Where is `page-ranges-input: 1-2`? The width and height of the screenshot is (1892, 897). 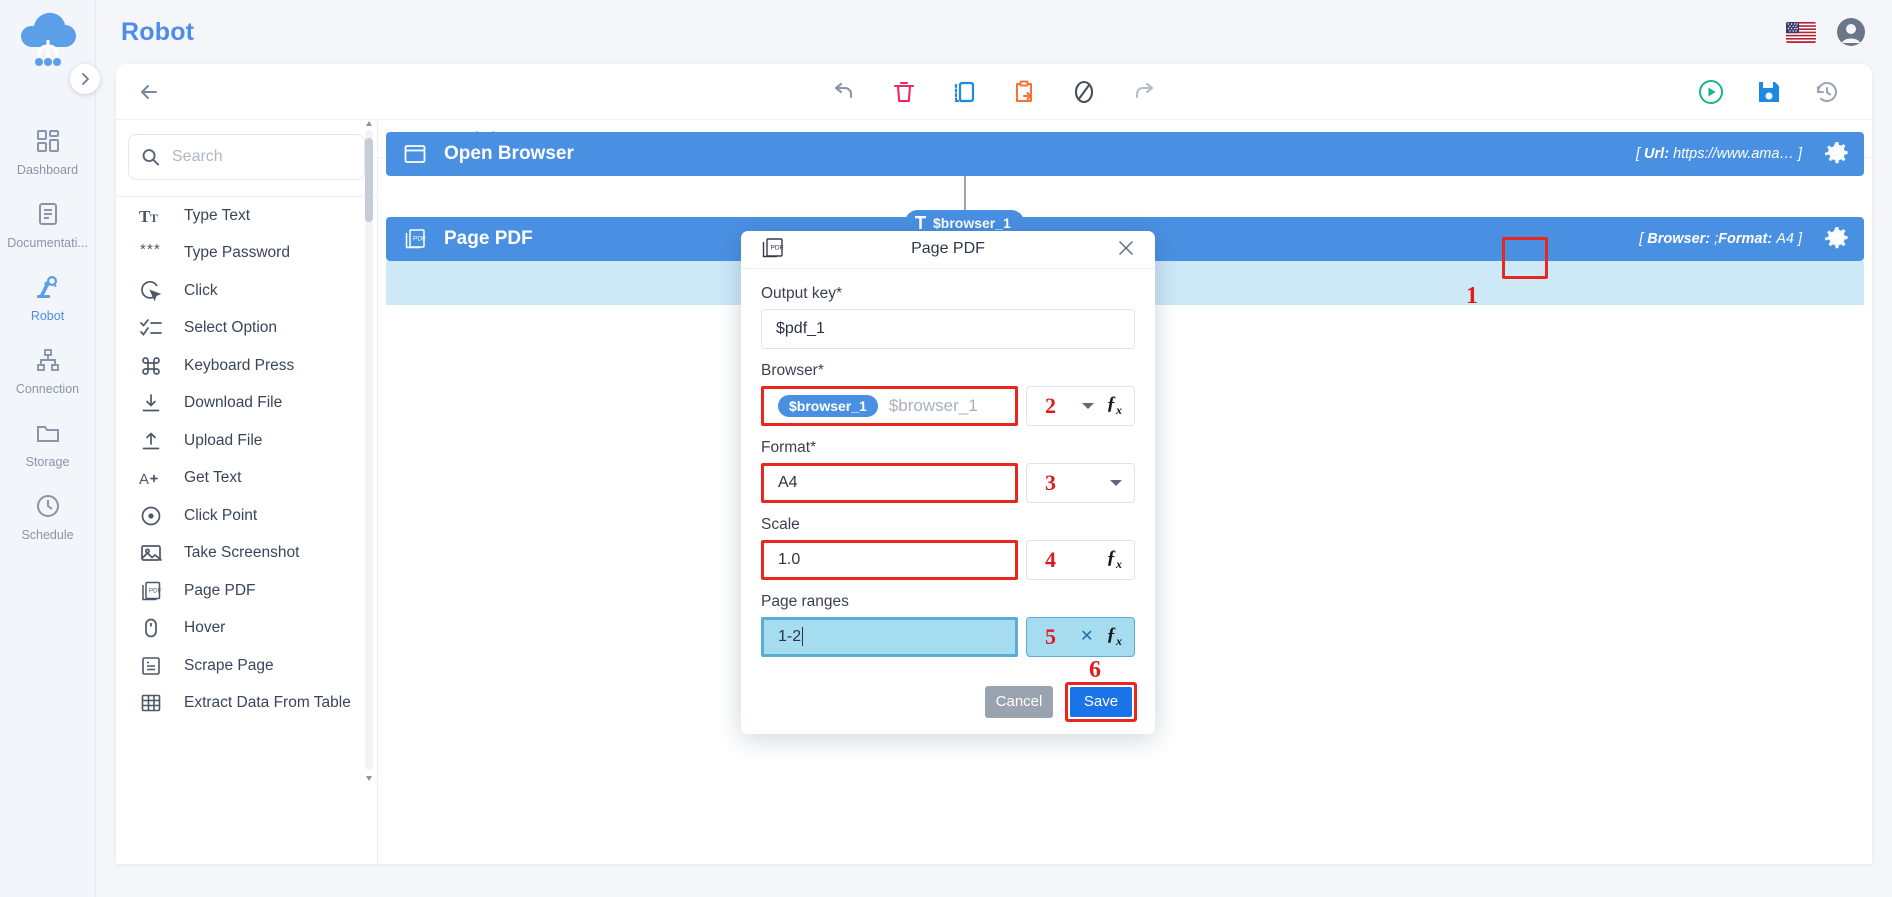
page-ranges-input: 1-2 is located at coordinates (889, 636).